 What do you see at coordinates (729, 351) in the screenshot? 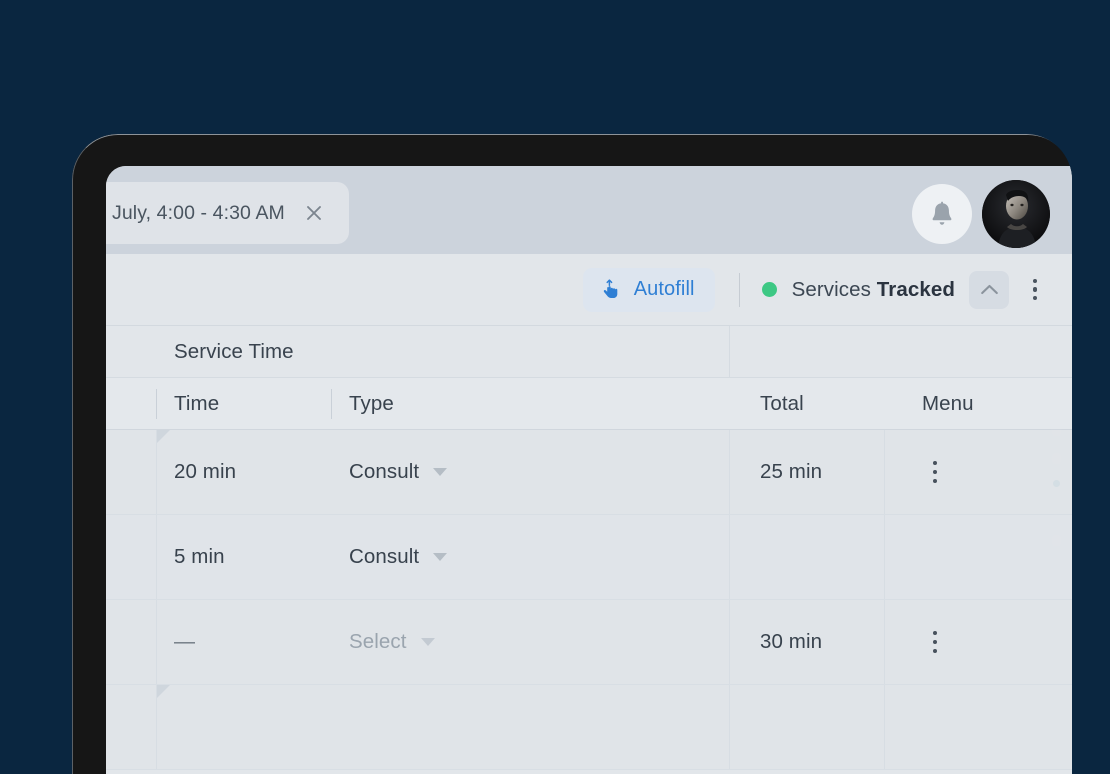
I see `group-column-divider` at bounding box center [729, 351].